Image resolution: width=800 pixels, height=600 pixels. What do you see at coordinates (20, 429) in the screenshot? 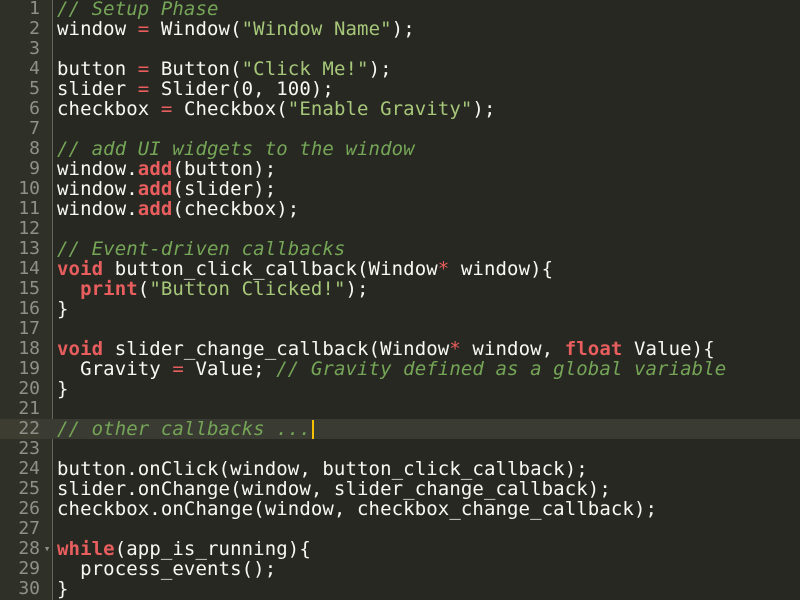
I see `line-number: 22` at bounding box center [20, 429].